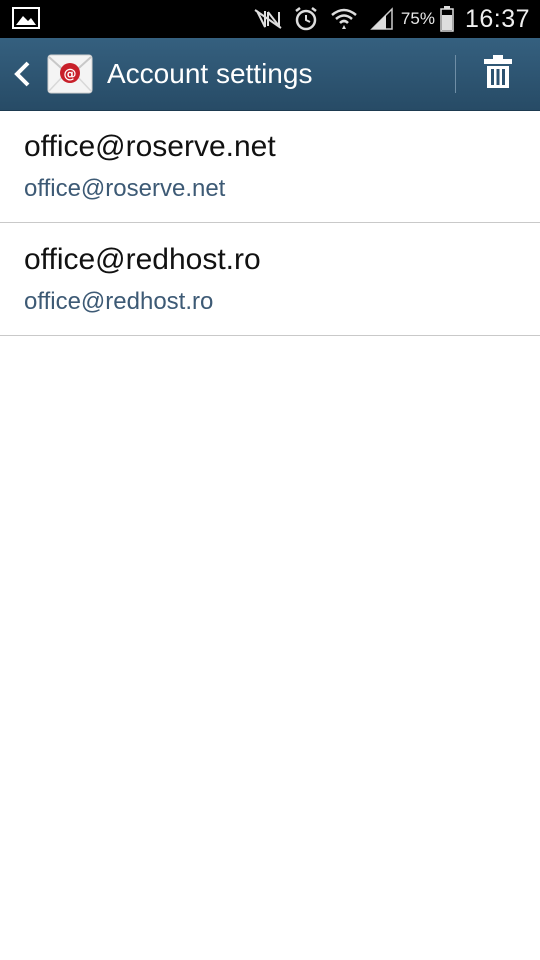 This screenshot has width=540, height=960. What do you see at coordinates (344, 19) in the screenshot?
I see `wifi-icon` at bounding box center [344, 19].